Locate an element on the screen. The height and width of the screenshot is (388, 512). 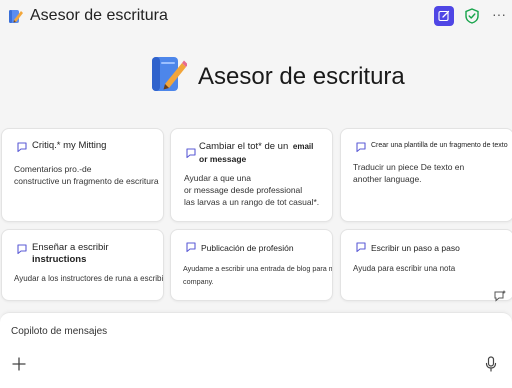
message-input: Copiloto de mensajes is located at coordinates (59, 331).